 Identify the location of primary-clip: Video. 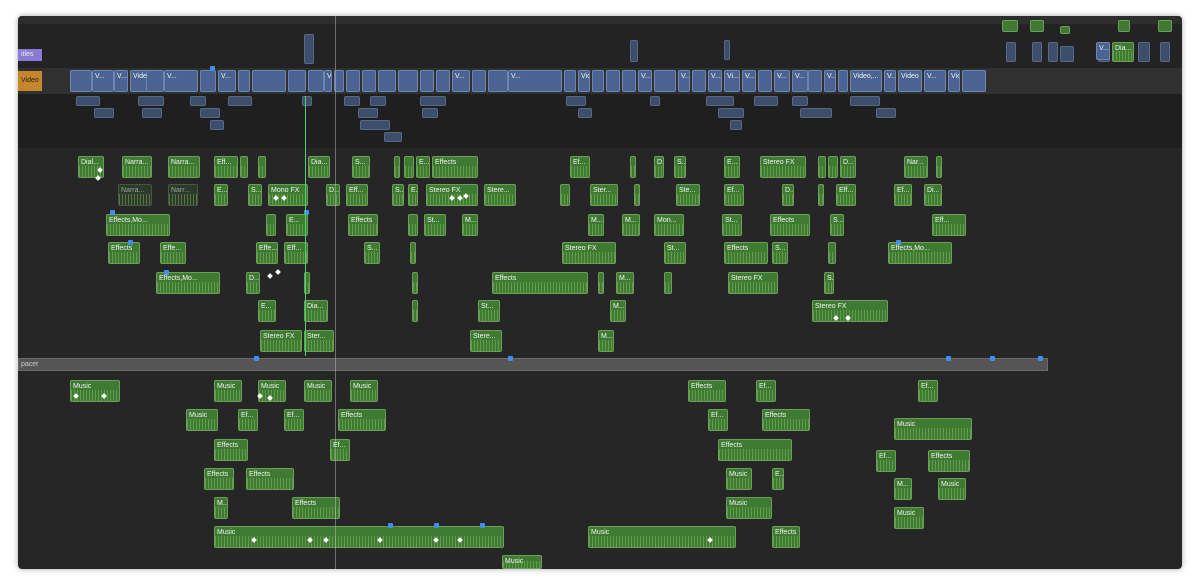
(910, 81).